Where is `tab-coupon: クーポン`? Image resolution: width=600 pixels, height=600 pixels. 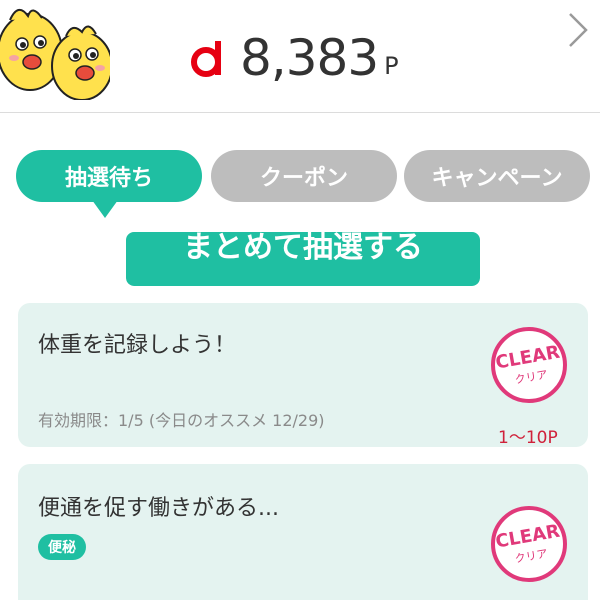 tab-coupon: クーポン is located at coordinates (304, 176).